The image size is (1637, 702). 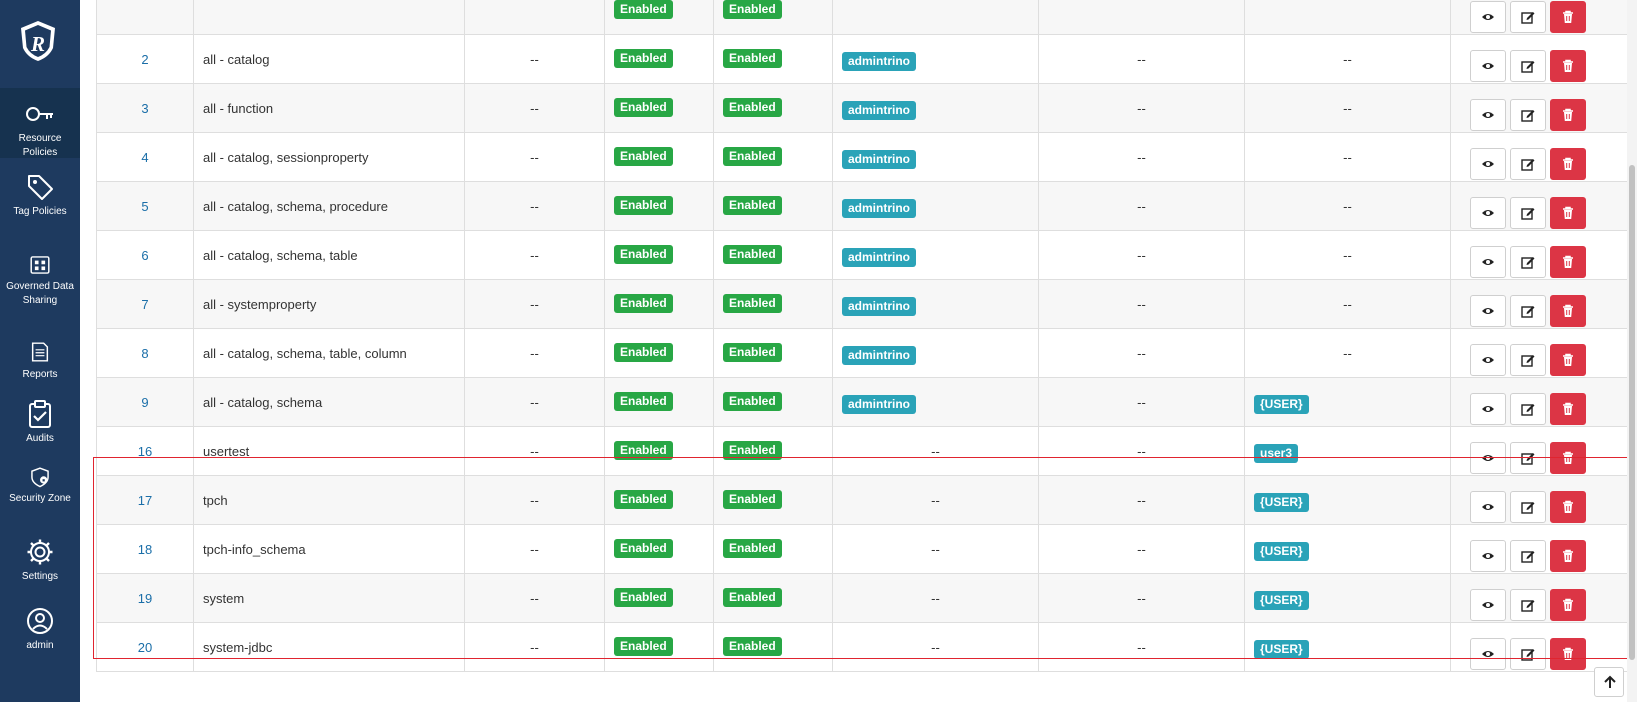 What do you see at coordinates (145, 206) in the screenshot?
I see `policy-id-link: 5` at bounding box center [145, 206].